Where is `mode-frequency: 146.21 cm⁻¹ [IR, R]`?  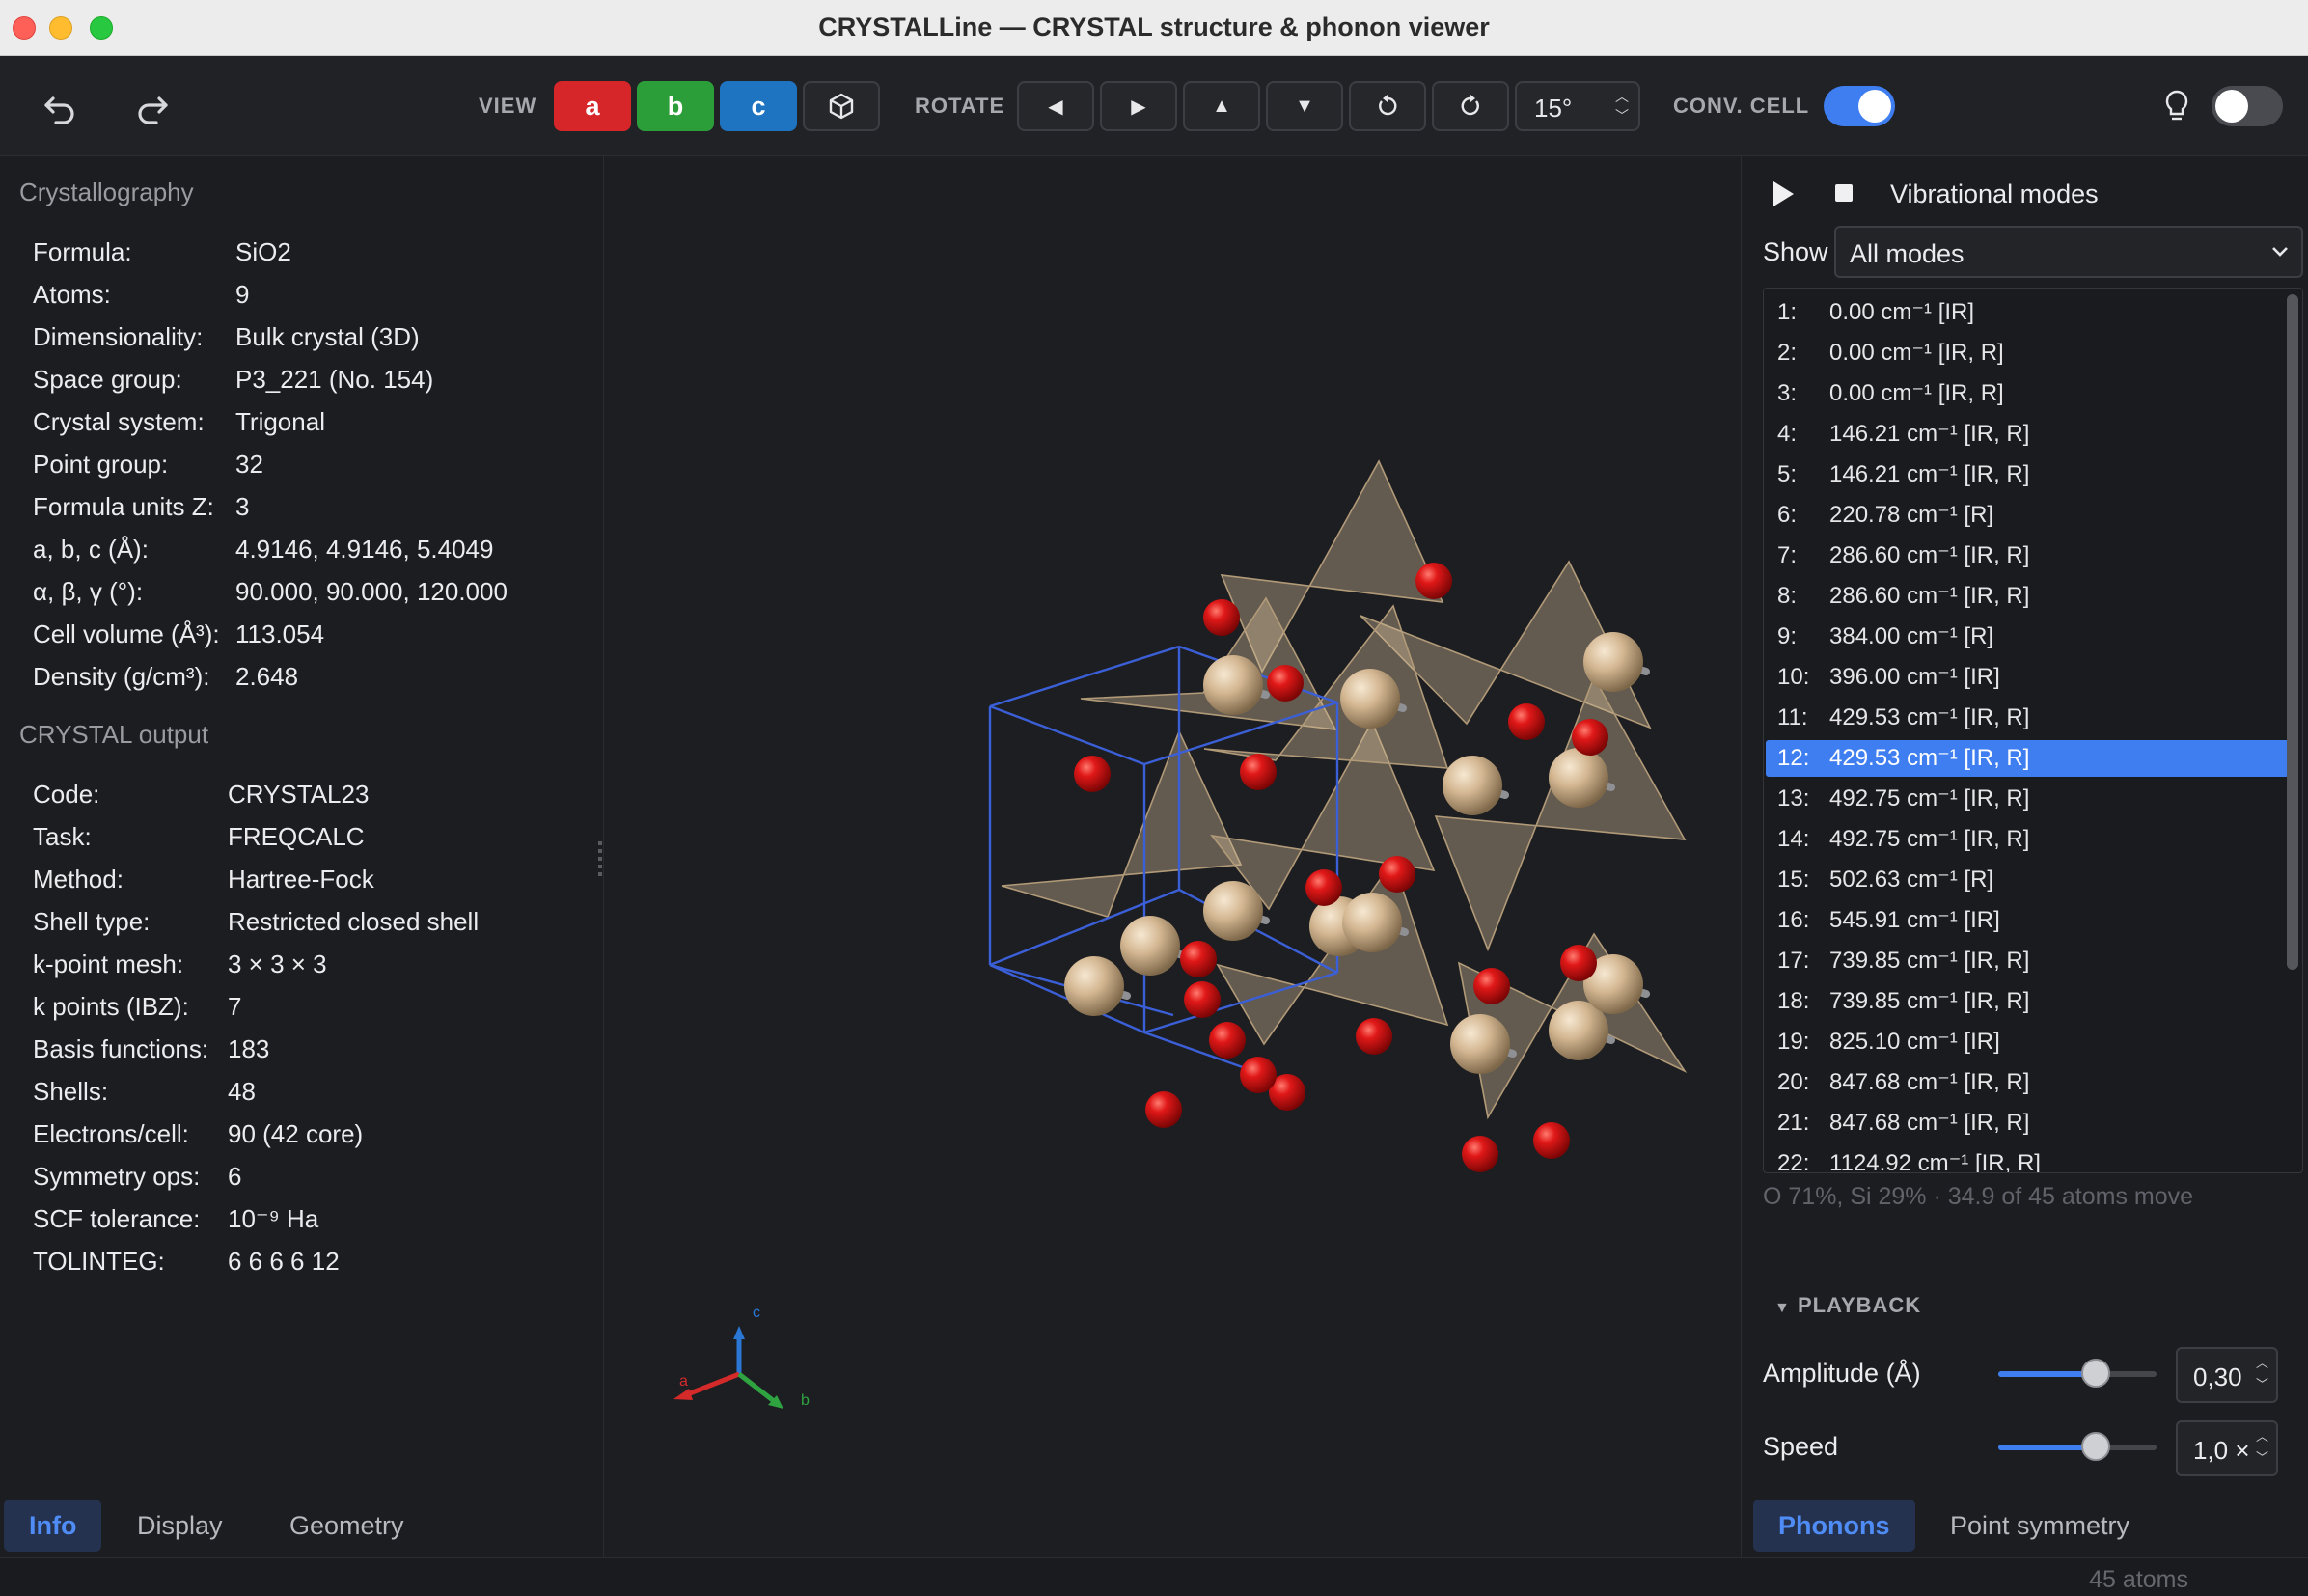 mode-frequency: 146.21 cm⁻¹ [IR, R] is located at coordinates (1929, 474).